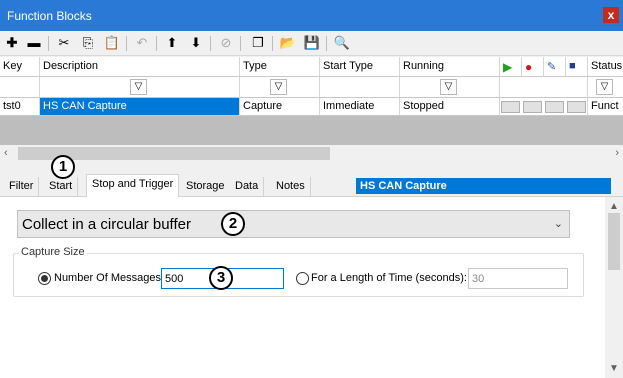 This screenshot has height=378, width=623. What do you see at coordinates (614, 287) in the screenshot?
I see `vertical-scrollbar: ▲ ▼` at bounding box center [614, 287].